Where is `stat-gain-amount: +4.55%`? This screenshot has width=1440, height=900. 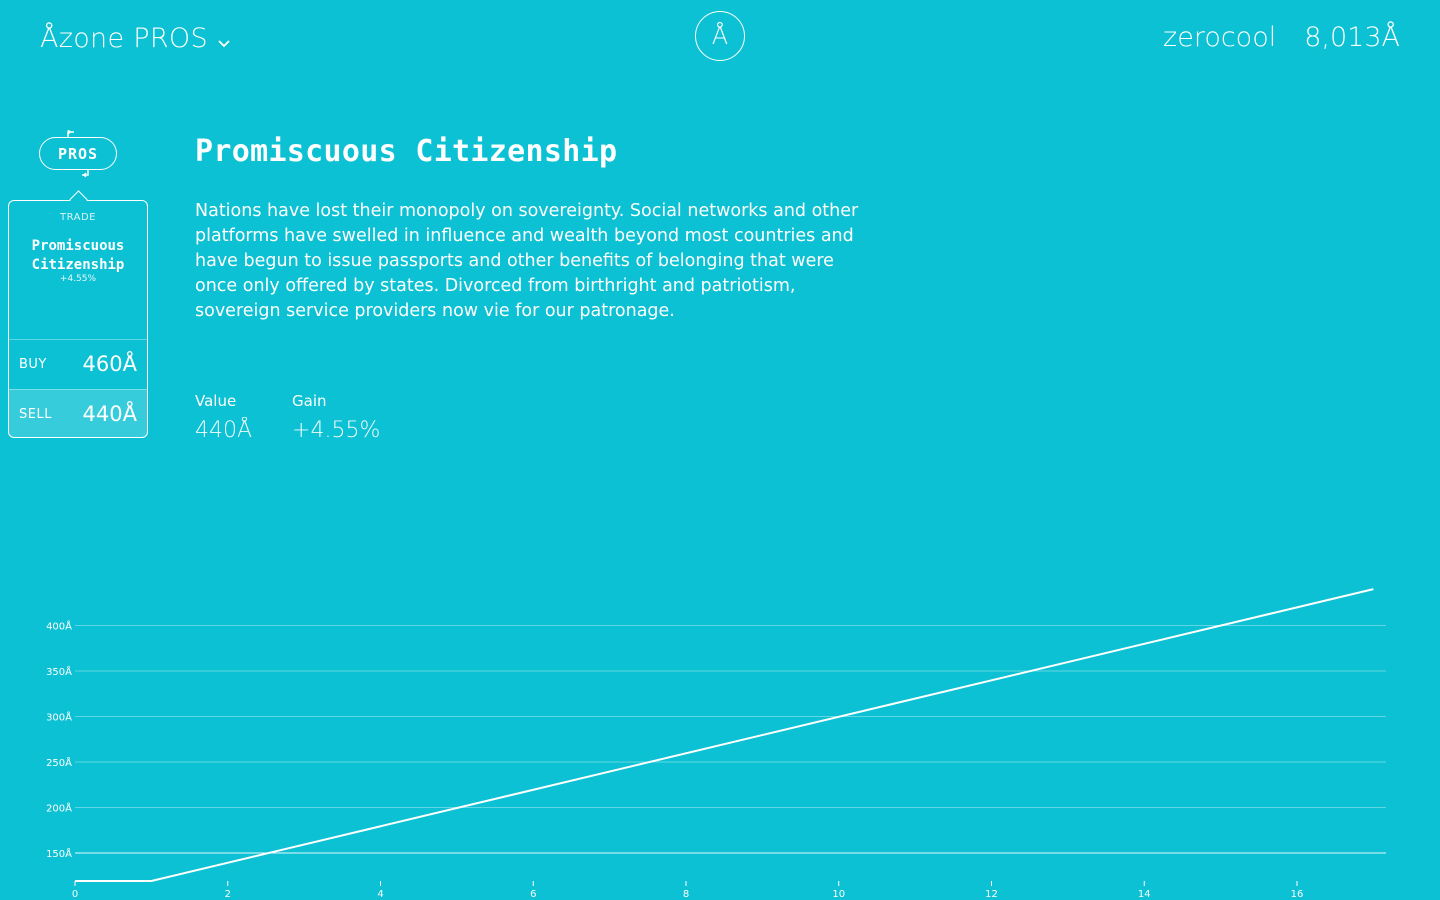 stat-gain-amount: +4.55% is located at coordinates (336, 430).